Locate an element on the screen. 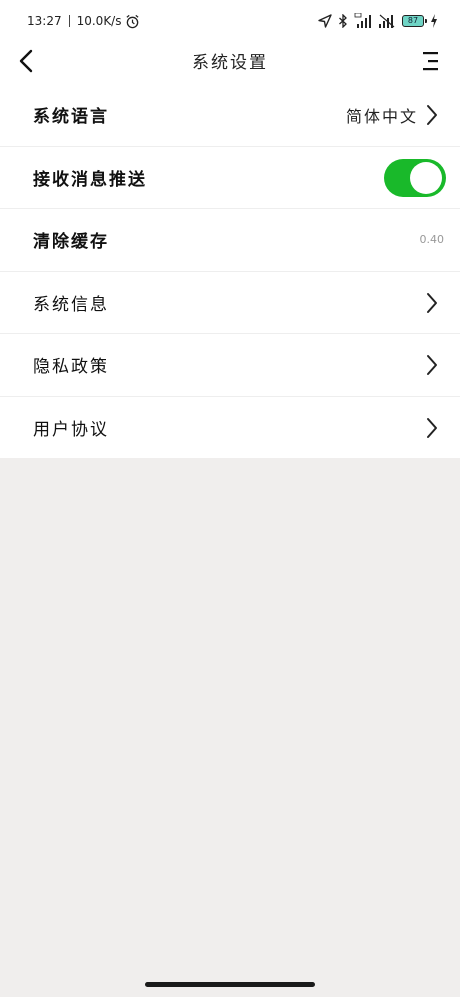 This screenshot has height=997, width=460. cache-label: 清除缓存 is located at coordinates (71, 242).